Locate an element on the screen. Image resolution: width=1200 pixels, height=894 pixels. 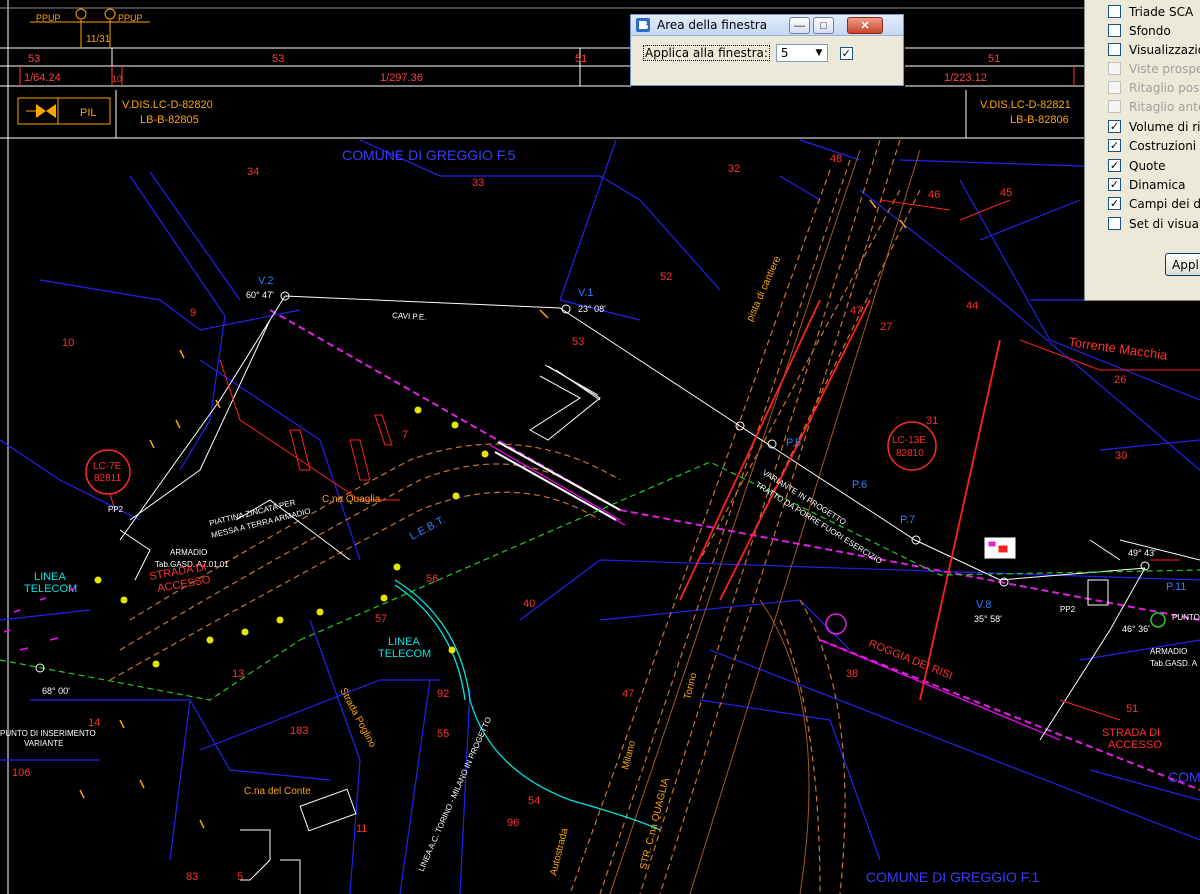
svg-text: 46 is located at coordinates (934, 195).